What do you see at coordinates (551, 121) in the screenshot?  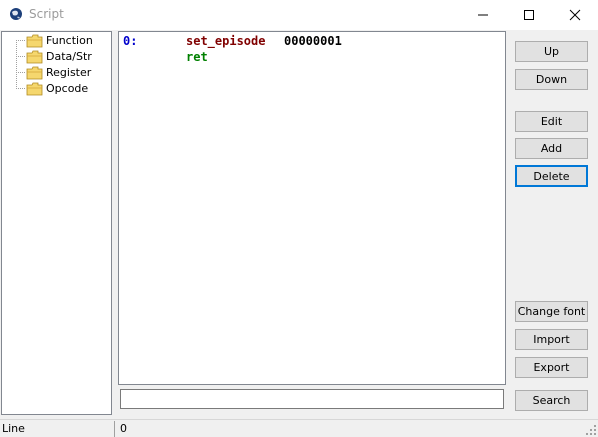 I see `edit-button: Edit` at bounding box center [551, 121].